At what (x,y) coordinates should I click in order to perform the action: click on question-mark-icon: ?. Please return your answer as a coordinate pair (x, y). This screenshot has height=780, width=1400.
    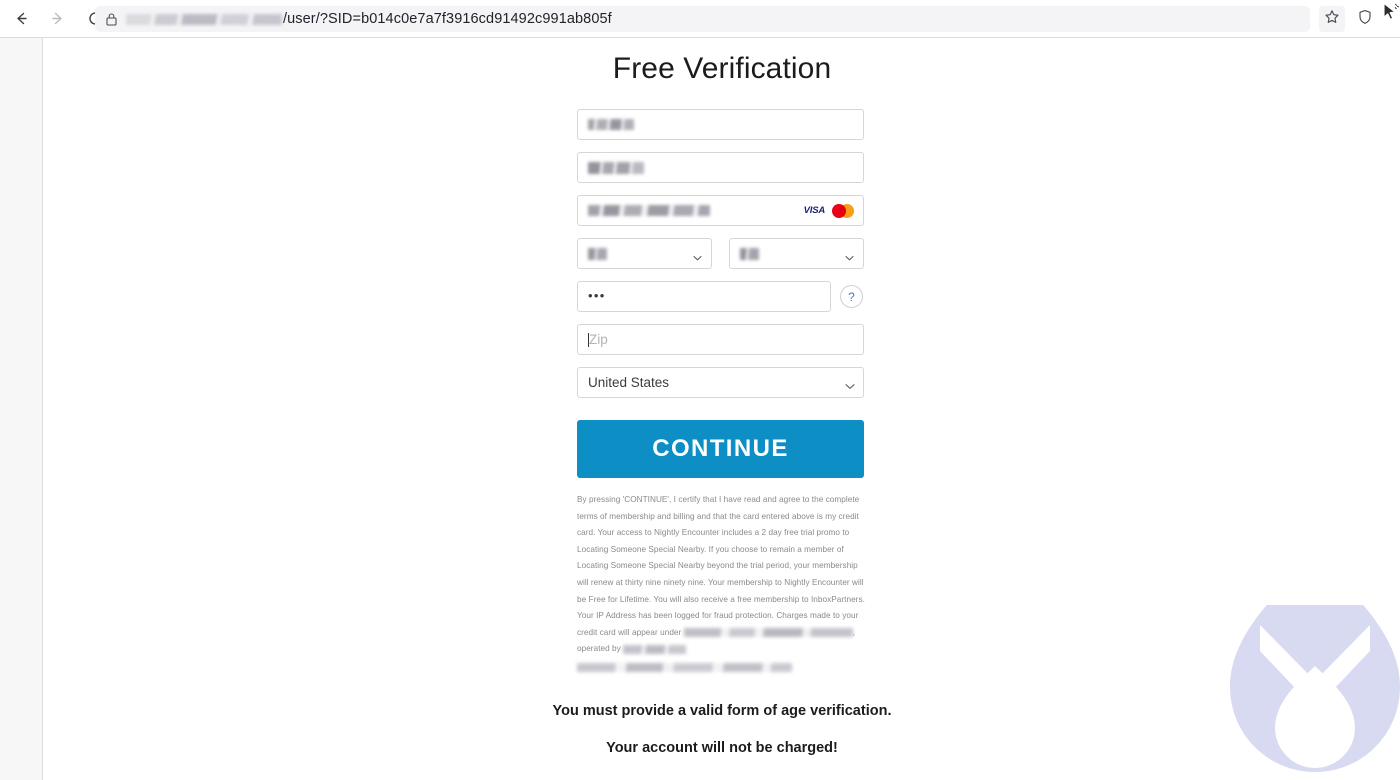
    Looking at the image, I should click on (851, 296).